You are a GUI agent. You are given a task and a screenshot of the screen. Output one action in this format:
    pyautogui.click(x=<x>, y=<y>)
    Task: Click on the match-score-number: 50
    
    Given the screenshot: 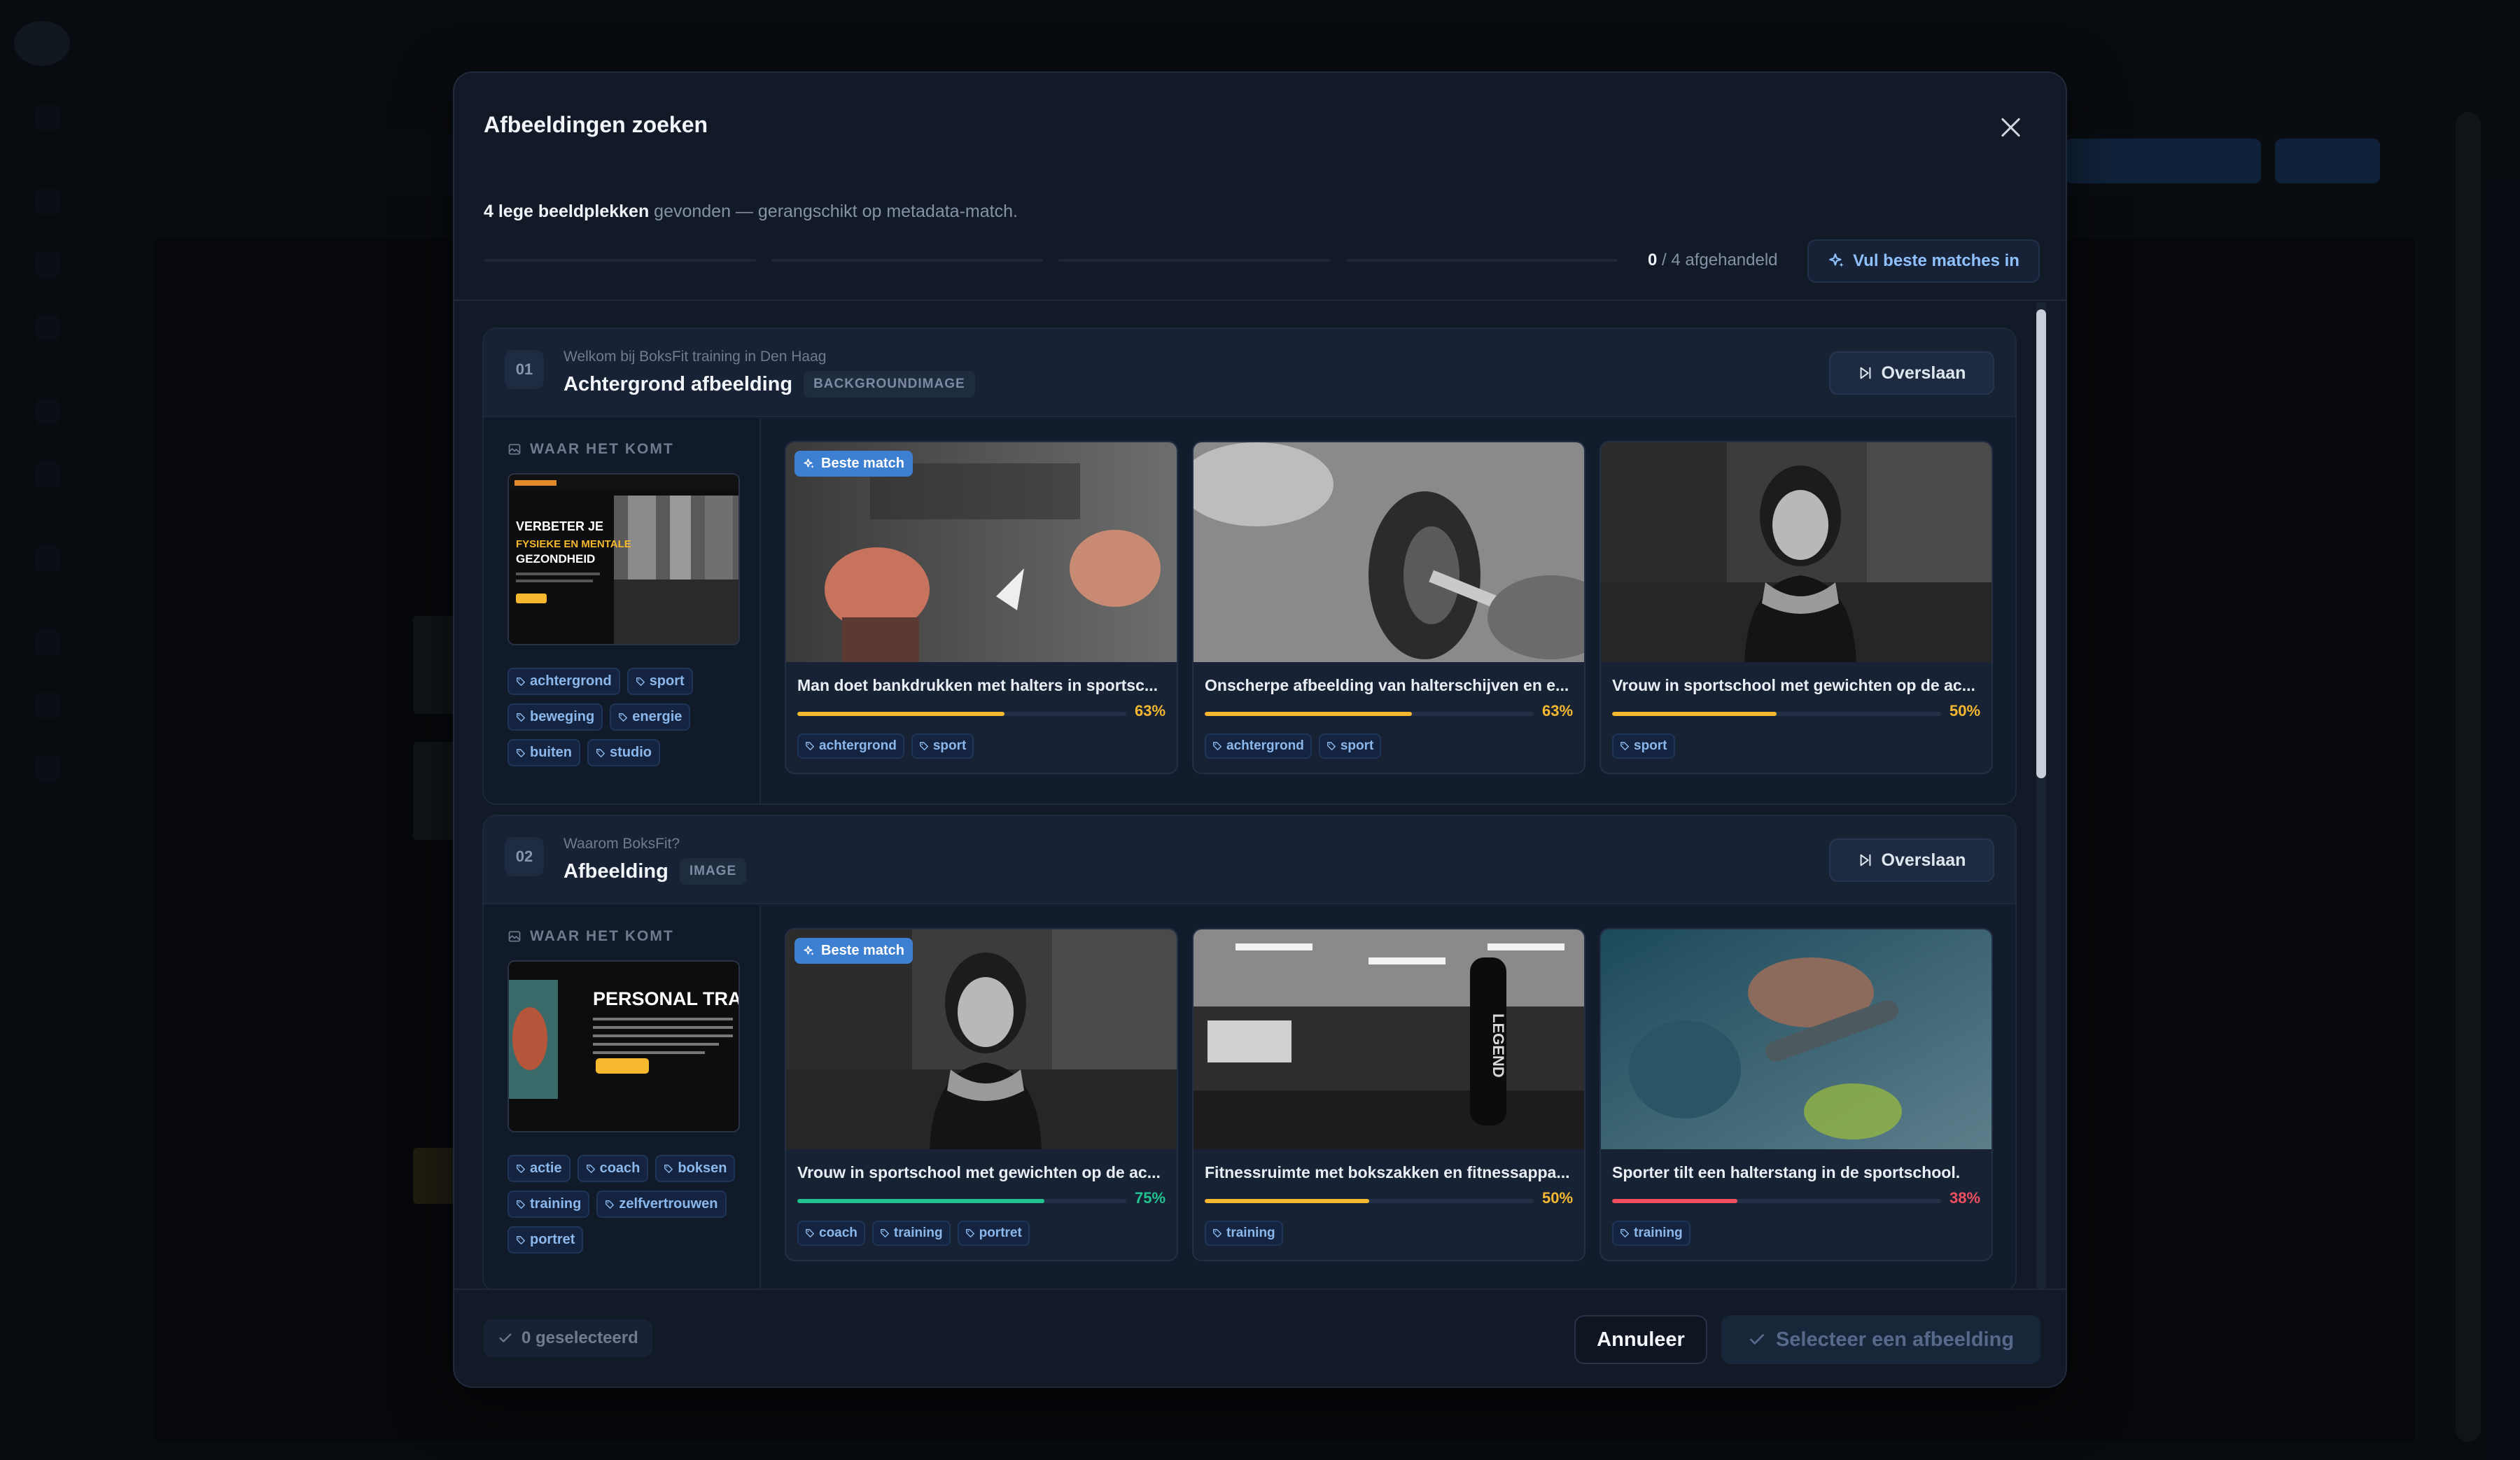 What is the action you would take?
    pyautogui.click(x=1958, y=711)
    